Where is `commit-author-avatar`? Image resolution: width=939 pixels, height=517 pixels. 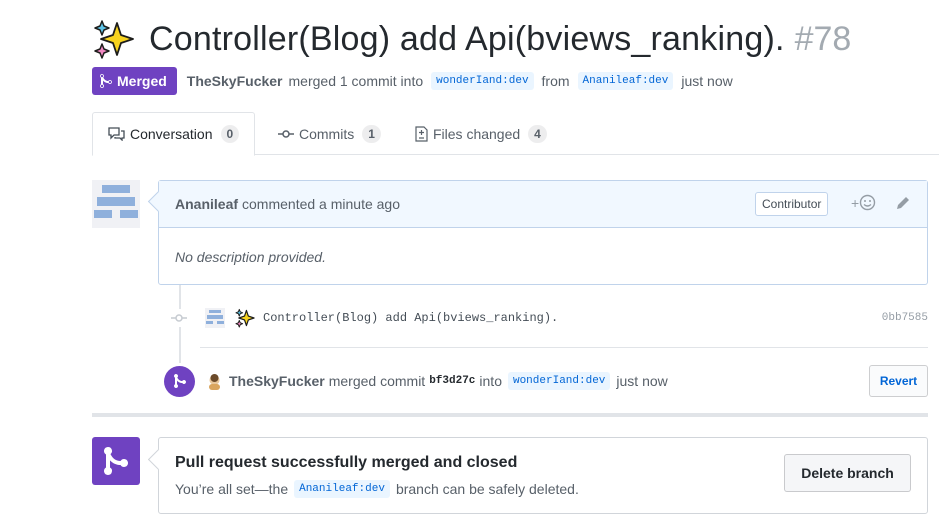
commit-author-avatar is located at coordinates (215, 318).